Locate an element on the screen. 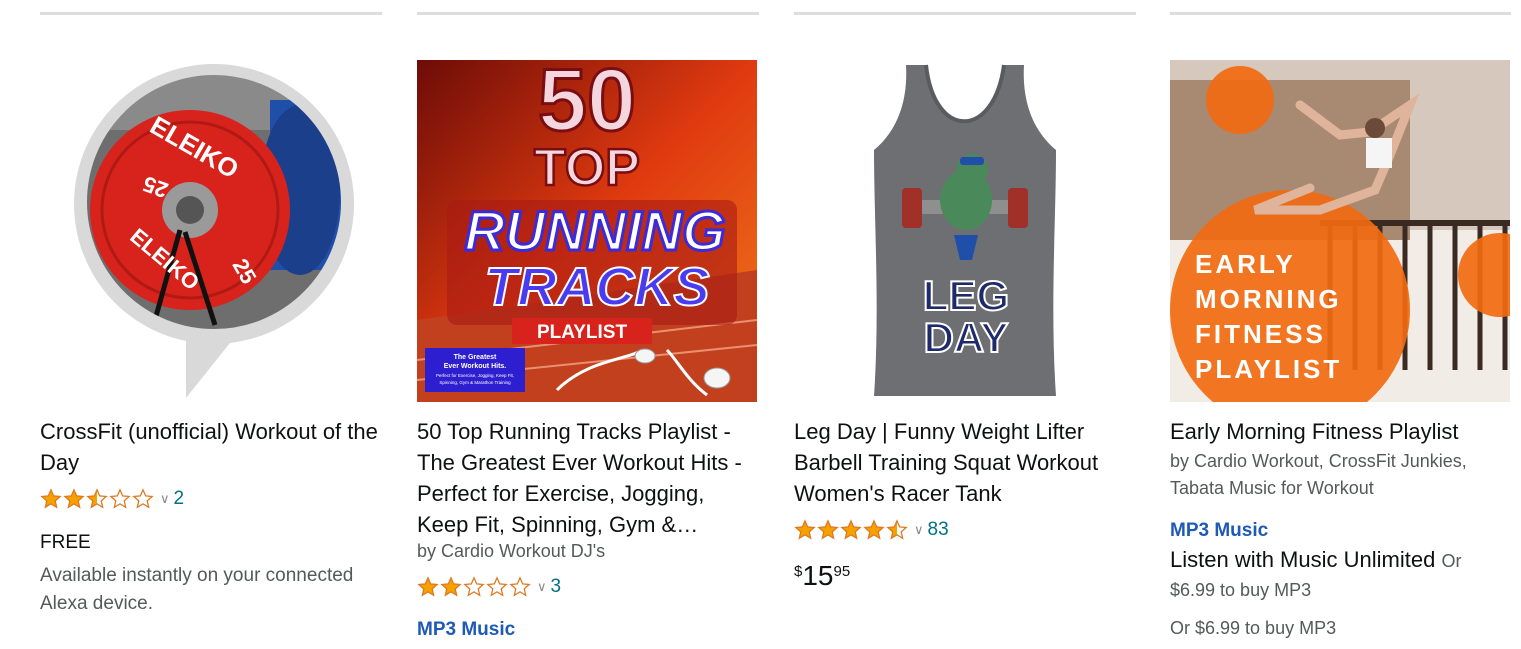 The width and height of the screenshot is (1521, 649). buy-mp3-link: Or $6.99 to buy MP3 is located at coordinates (1253, 628).